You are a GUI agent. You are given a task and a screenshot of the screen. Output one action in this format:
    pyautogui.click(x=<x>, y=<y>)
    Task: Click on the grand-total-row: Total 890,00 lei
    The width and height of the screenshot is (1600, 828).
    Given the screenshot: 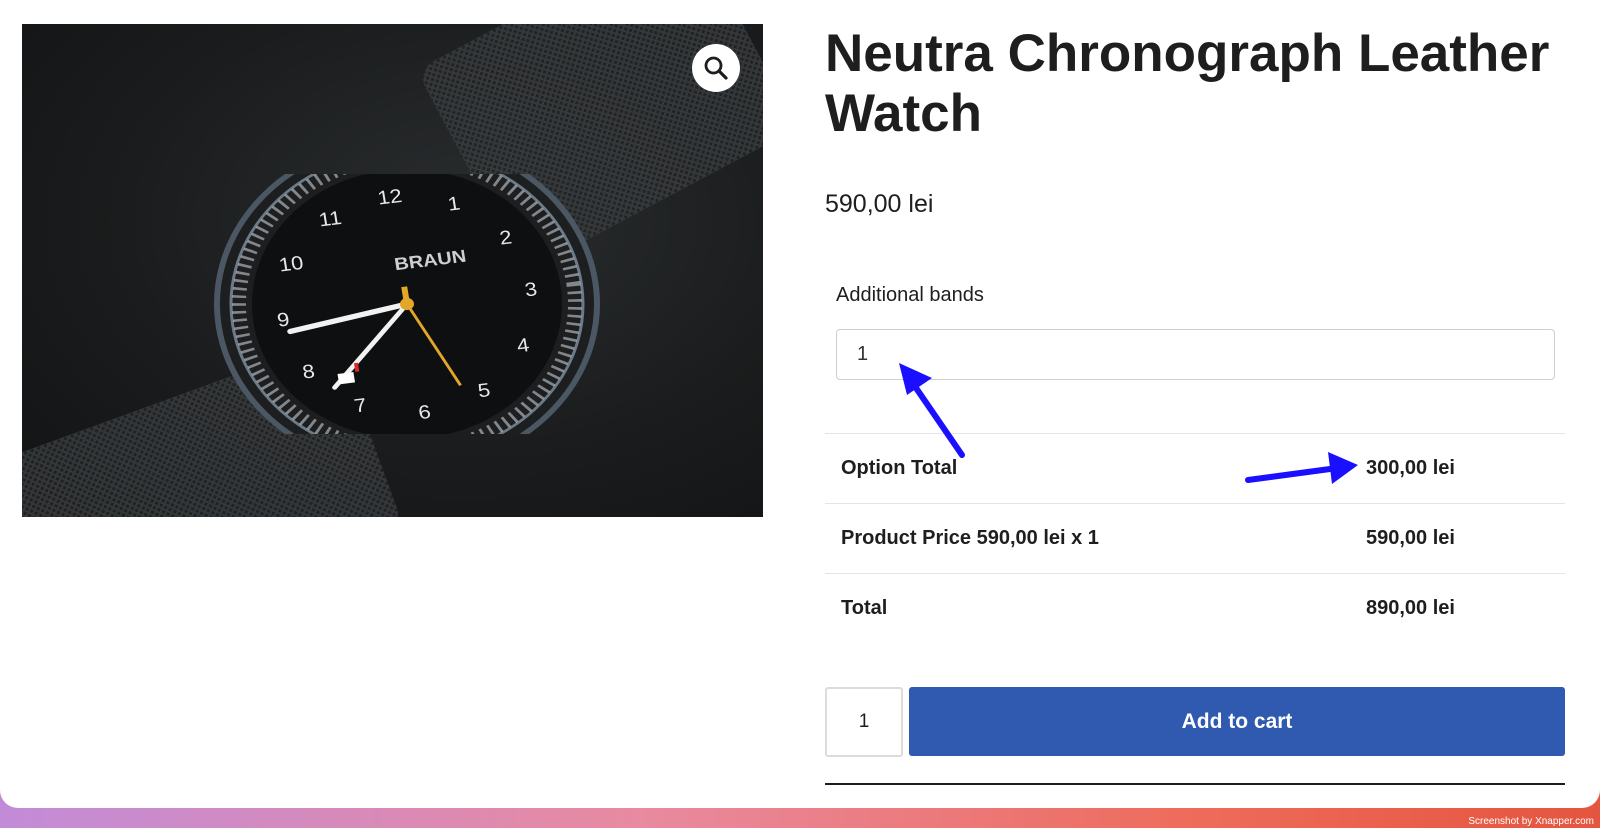 What is the action you would take?
    pyautogui.click(x=1195, y=608)
    